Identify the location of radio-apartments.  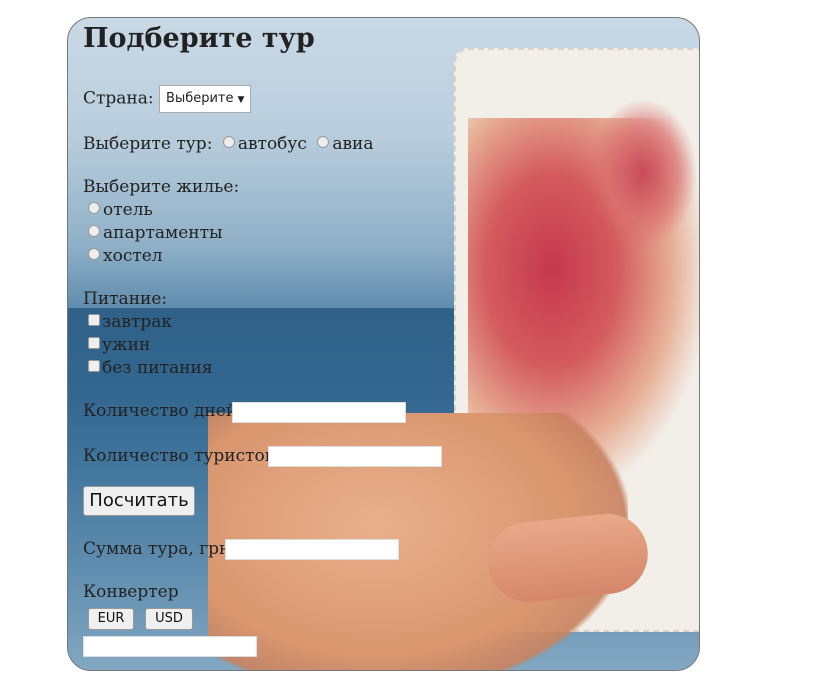
(94, 231).